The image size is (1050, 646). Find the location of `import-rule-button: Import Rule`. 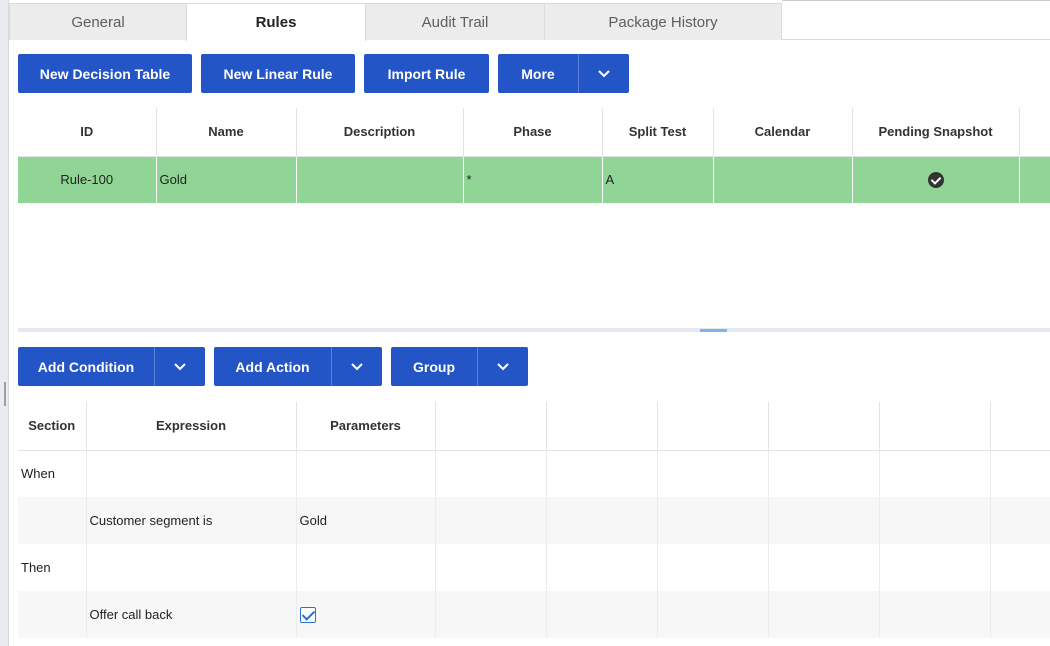

import-rule-button: Import Rule is located at coordinates (426, 73).